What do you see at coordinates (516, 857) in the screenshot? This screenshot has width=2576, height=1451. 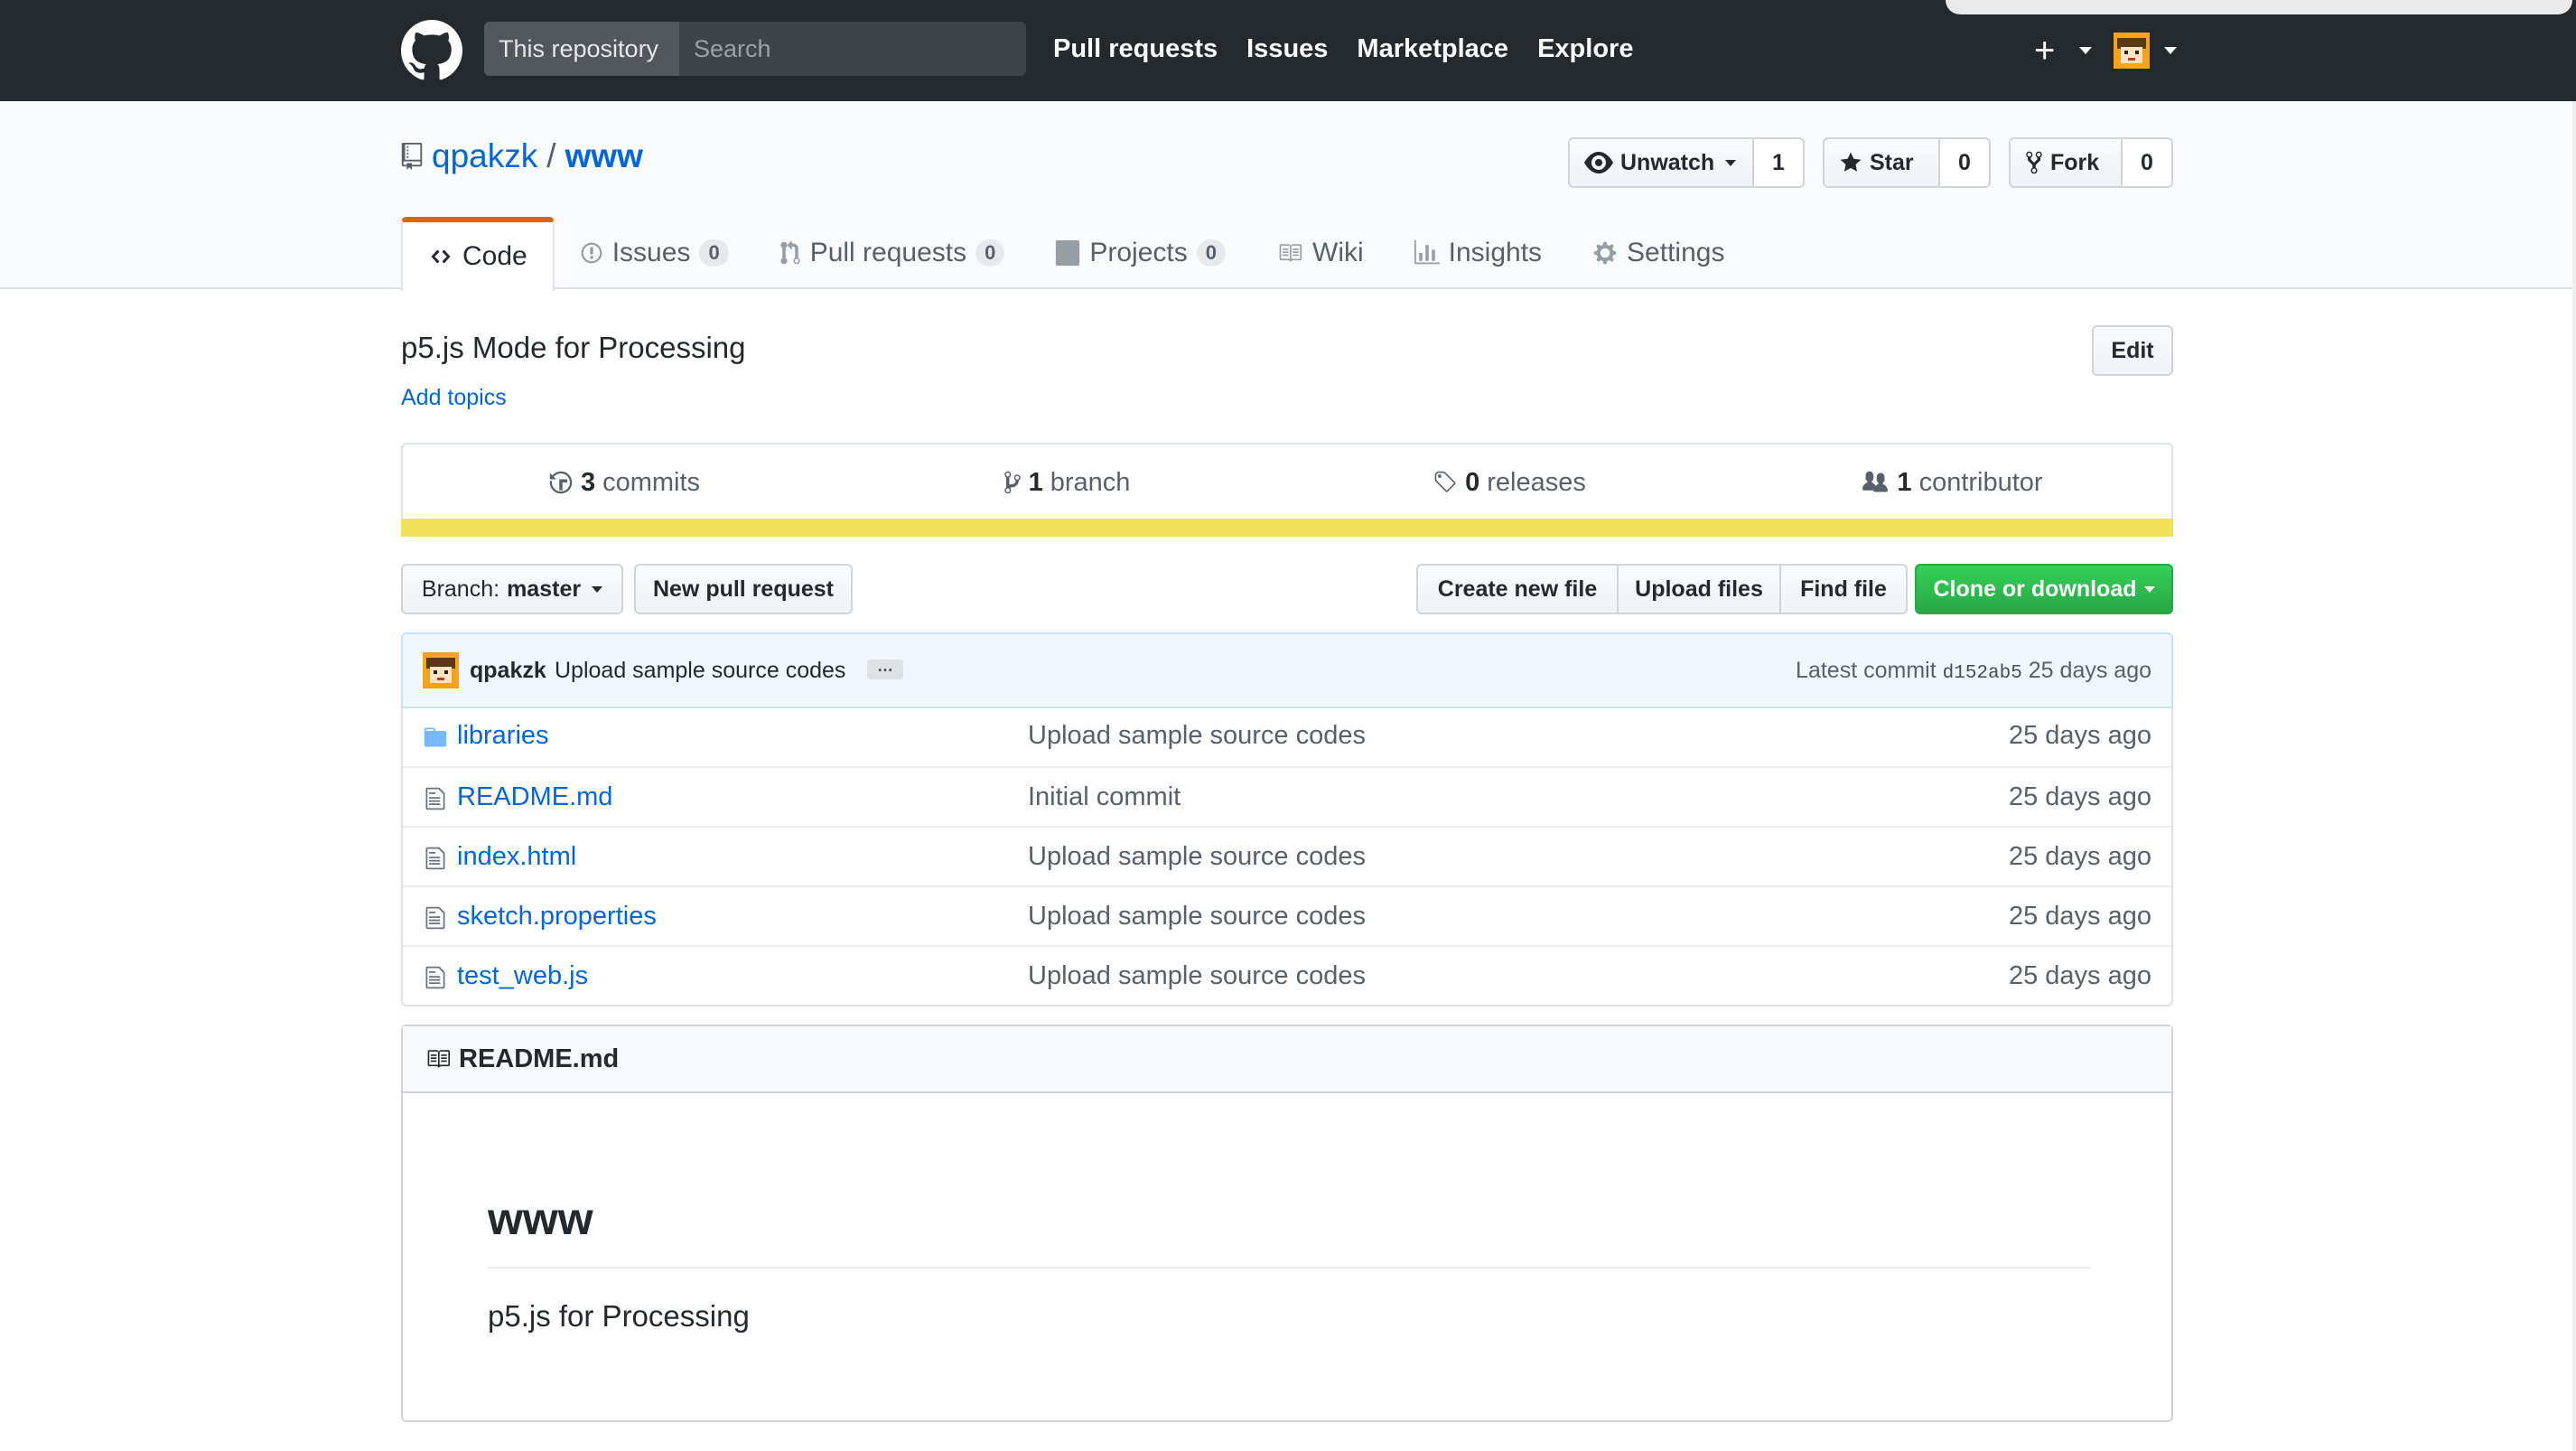 I see `file-name-link: index.html` at bounding box center [516, 857].